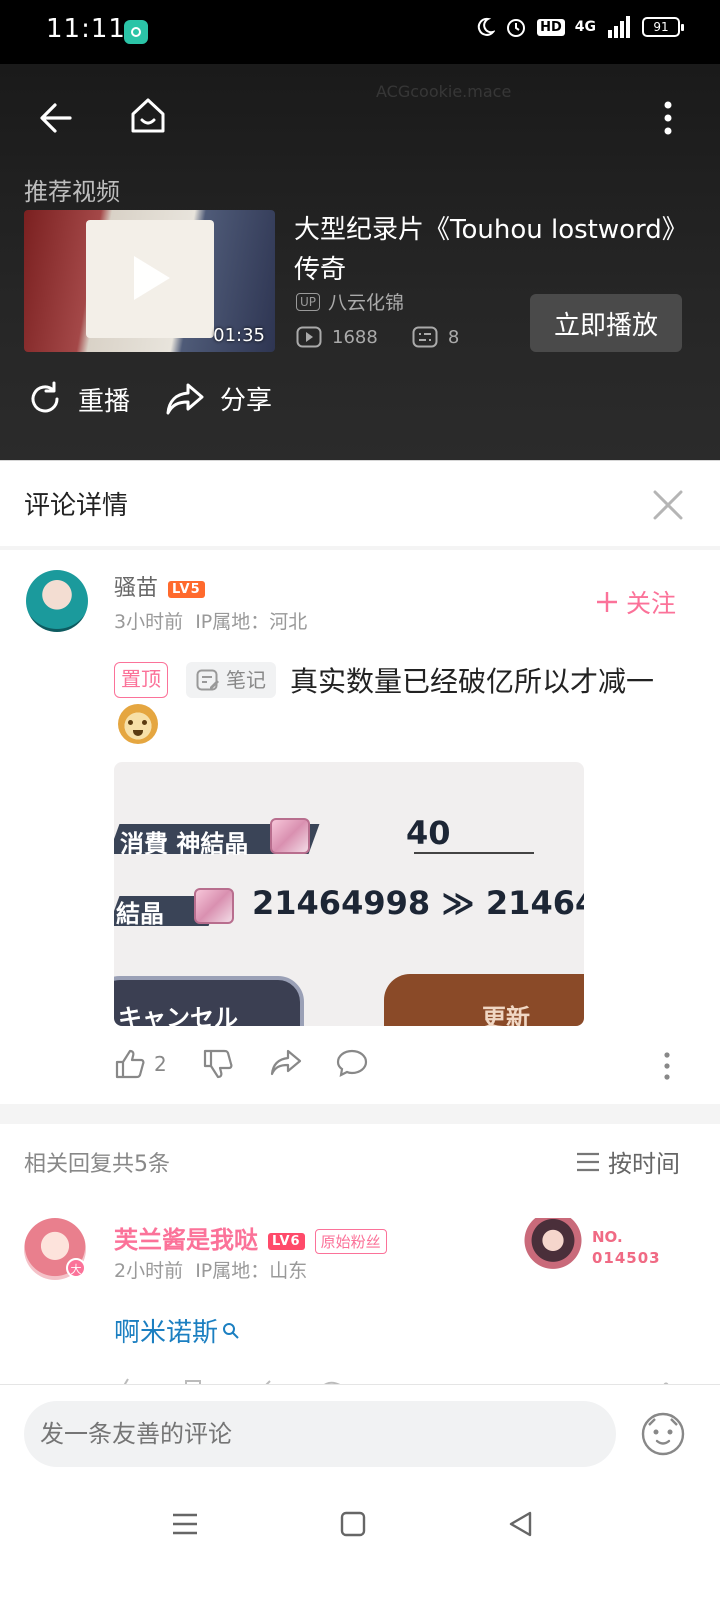  What do you see at coordinates (553, 1246) in the screenshot?
I see `badge-character-art` at bounding box center [553, 1246].